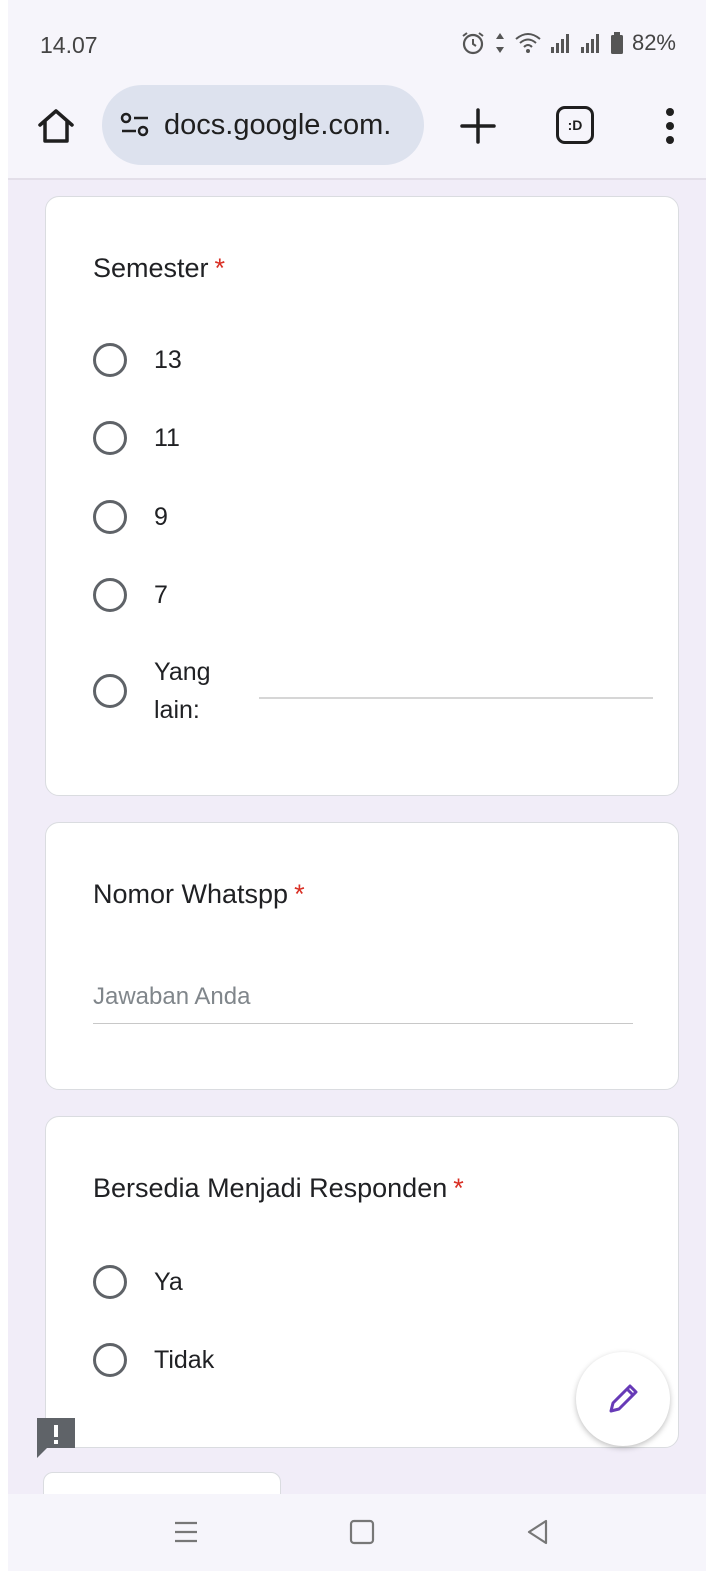 Image resolution: width=706 pixels, height=1571 pixels. I want to click on whatsapp-input: Jawaban Anda, so click(363, 1003).